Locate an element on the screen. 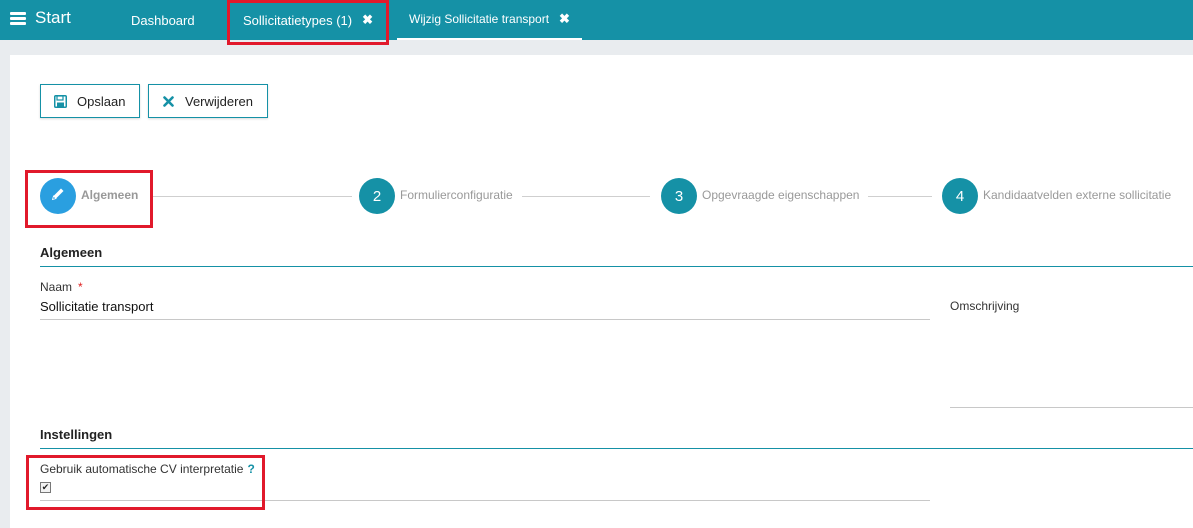  help-icon: ? is located at coordinates (250, 469).